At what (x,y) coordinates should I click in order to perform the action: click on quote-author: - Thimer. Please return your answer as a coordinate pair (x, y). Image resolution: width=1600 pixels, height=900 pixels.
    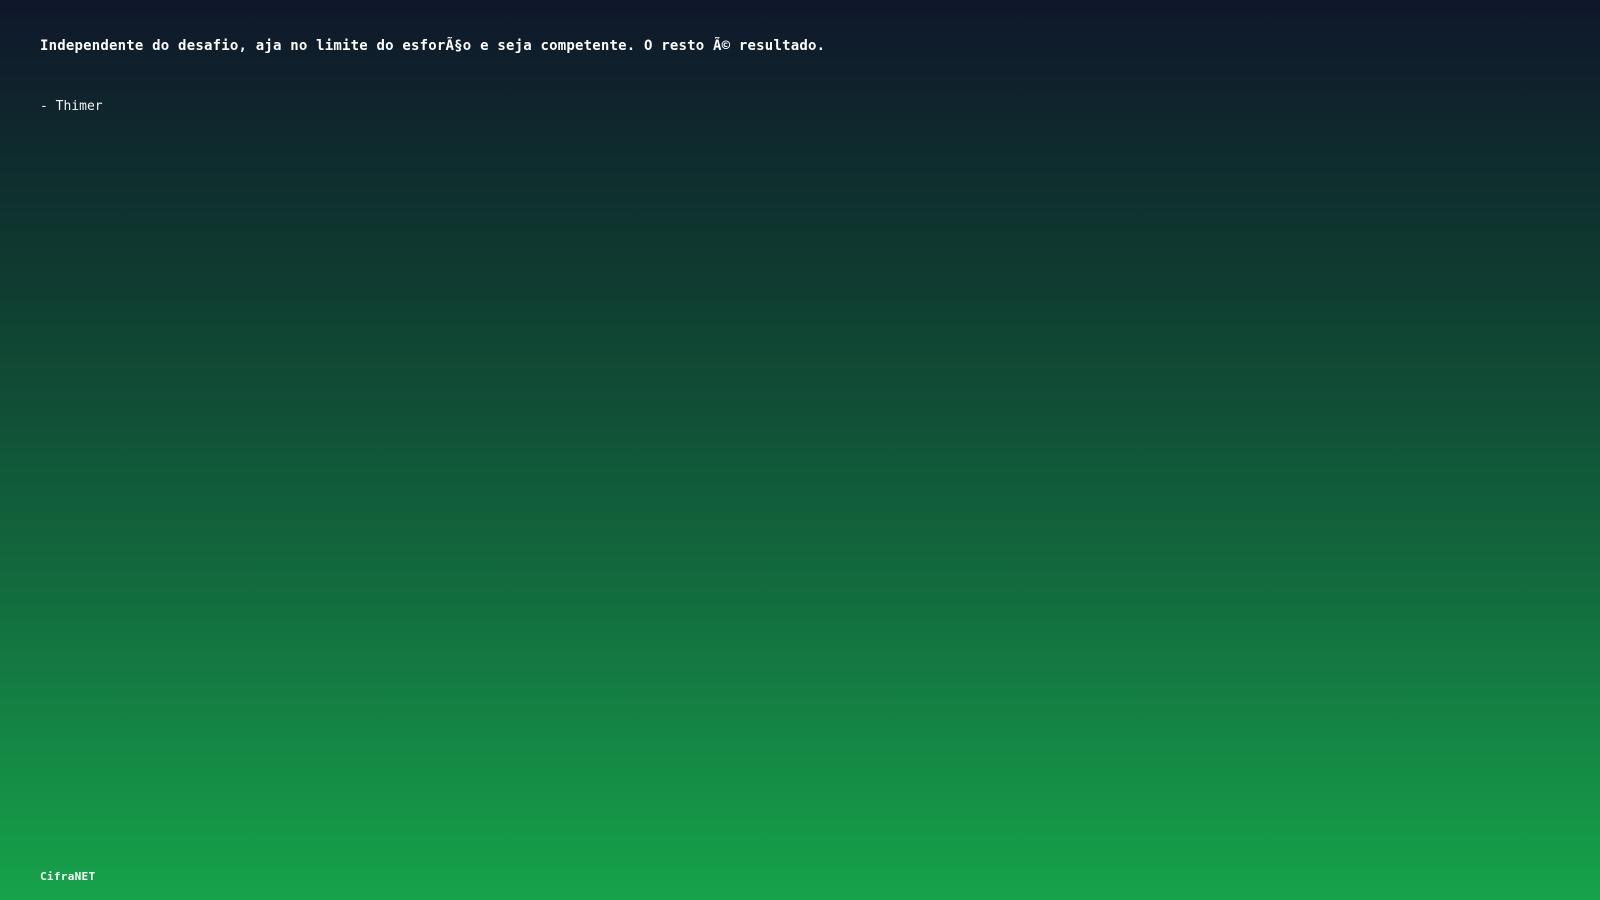
    Looking at the image, I should click on (71, 106).